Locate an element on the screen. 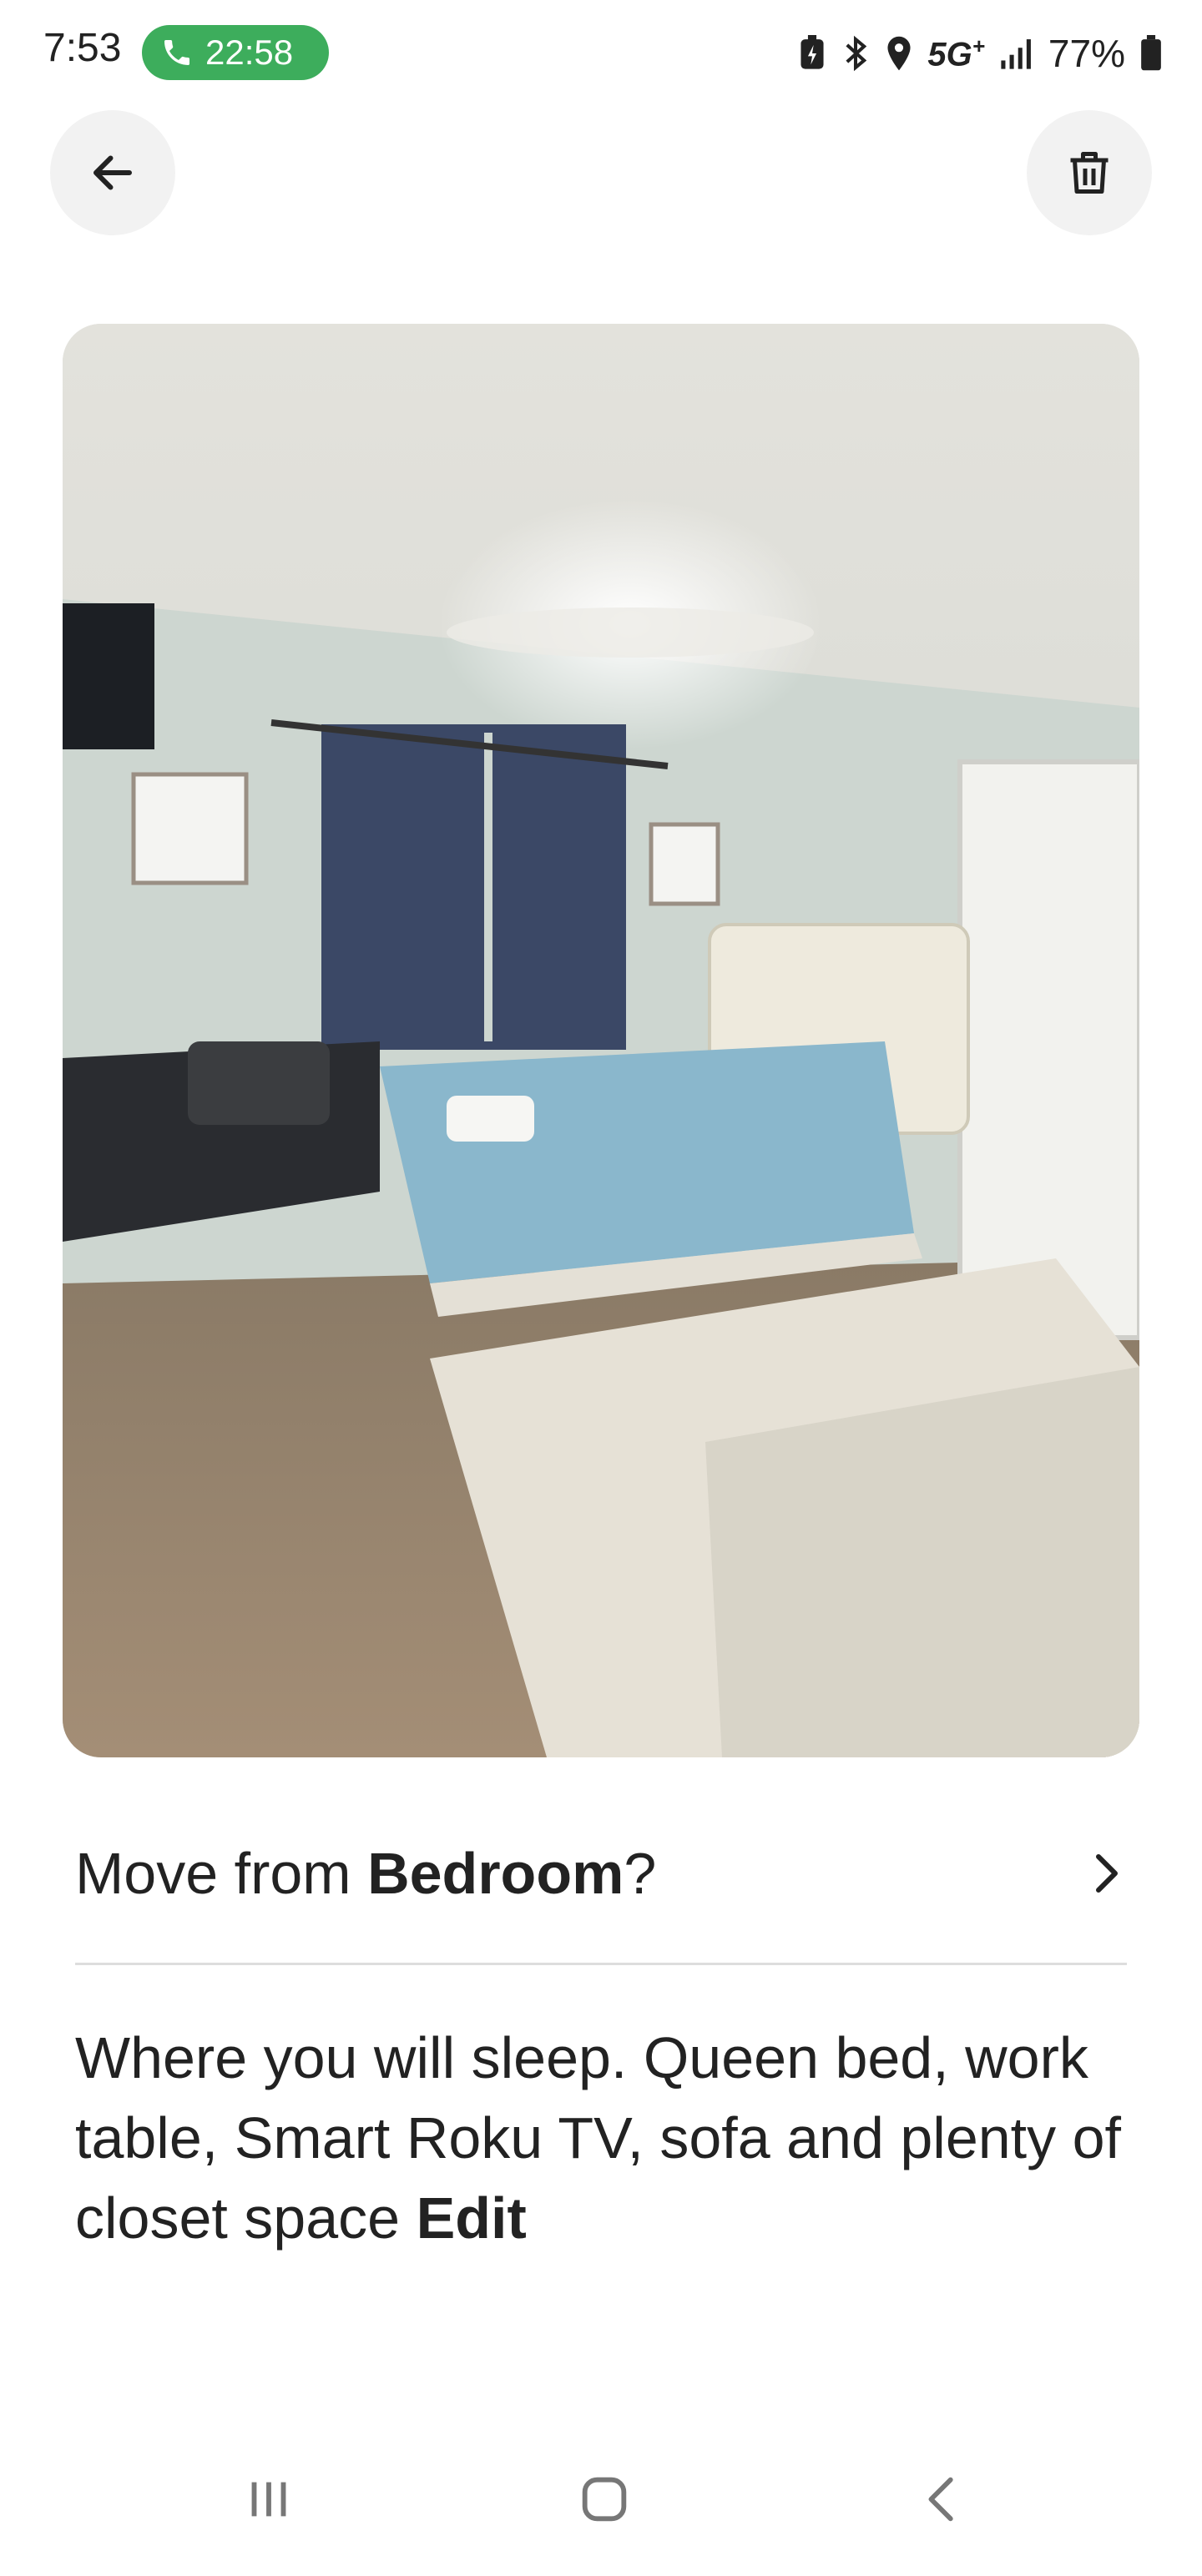 The height and width of the screenshot is (2576, 1202). home-icon is located at coordinates (604, 2499).